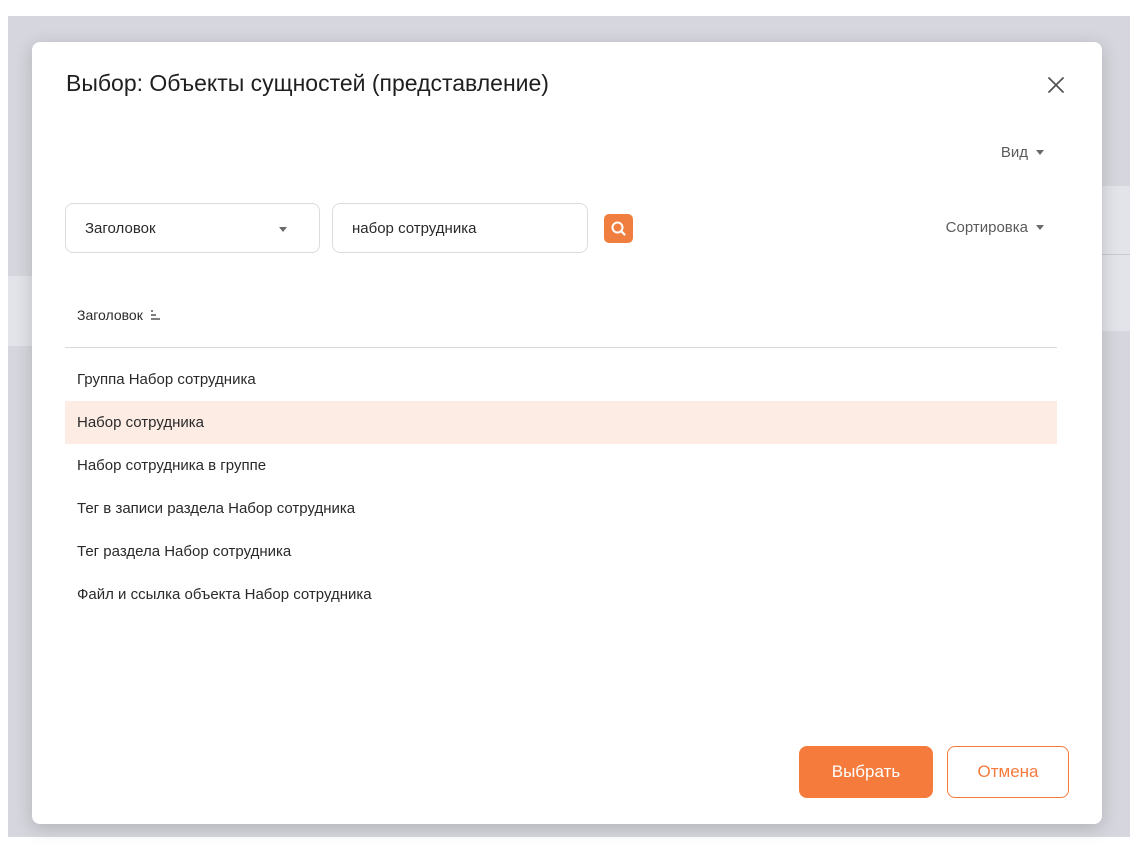 This screenshot has height=853, width=1130. I want to click on list-item: Группа Набор сотрудника, so click(561, 379).